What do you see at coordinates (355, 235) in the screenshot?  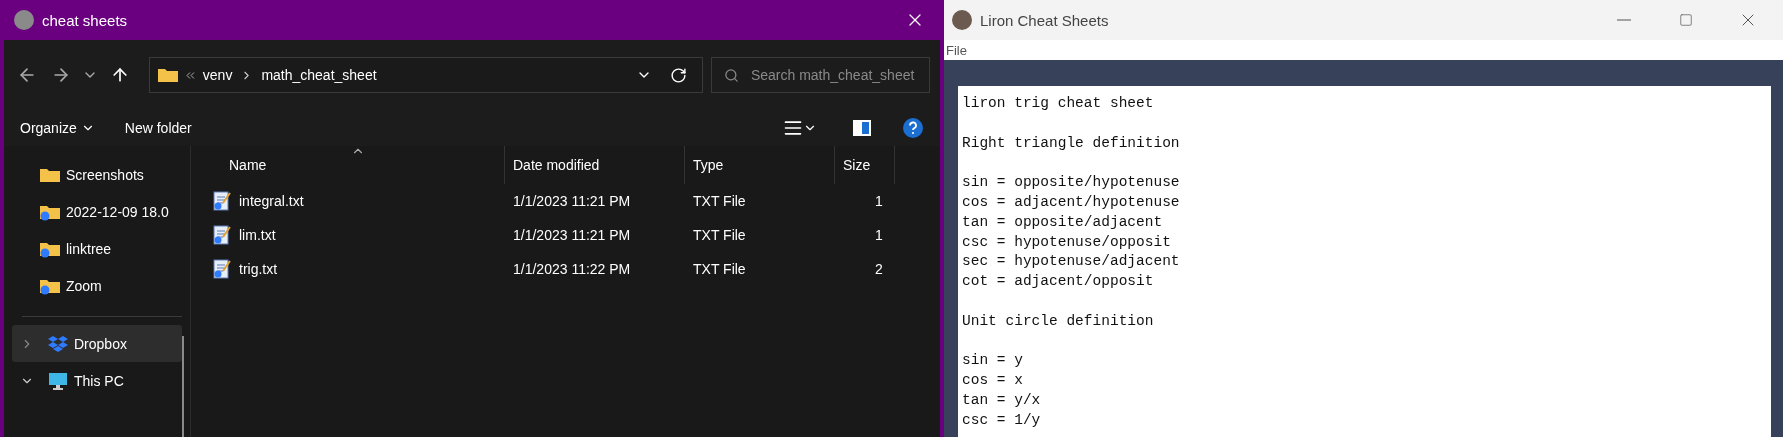 I see `file-name-cell: lim.txt` at bounding box center [355, 235].